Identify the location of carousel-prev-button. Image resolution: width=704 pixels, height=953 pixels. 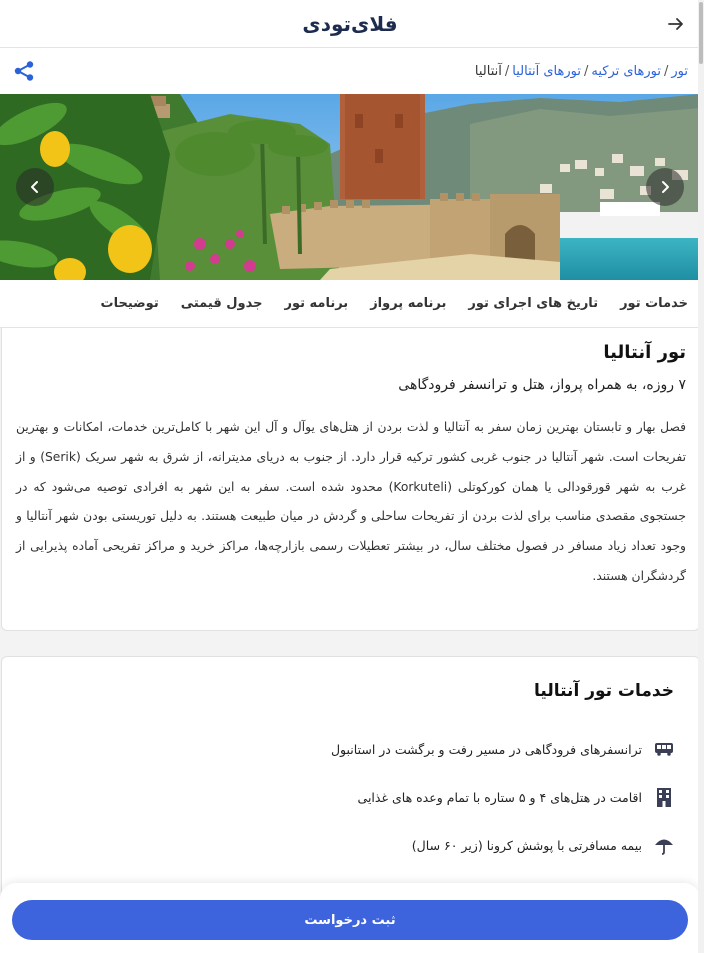
(35, 187).